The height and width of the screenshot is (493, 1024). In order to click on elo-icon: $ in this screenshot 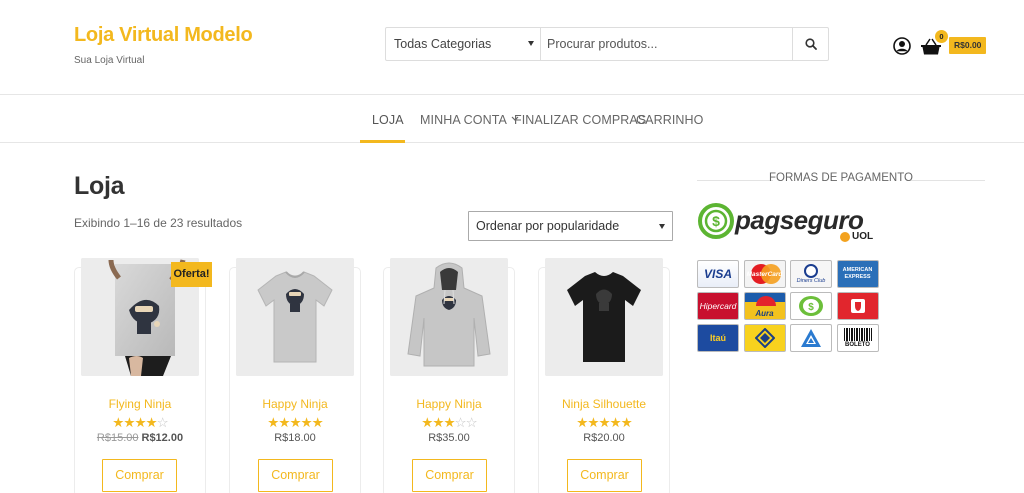, I will do `click(811, 306)`.